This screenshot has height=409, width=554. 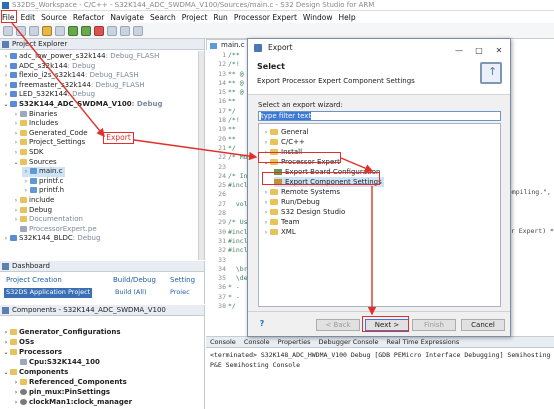 What do you see at coordinates (70, 76) in the screenshot?
I see `tree-item-project: › flexio_i2s_s32k144: Debug_FLASH` at bounding box center [70, 76].